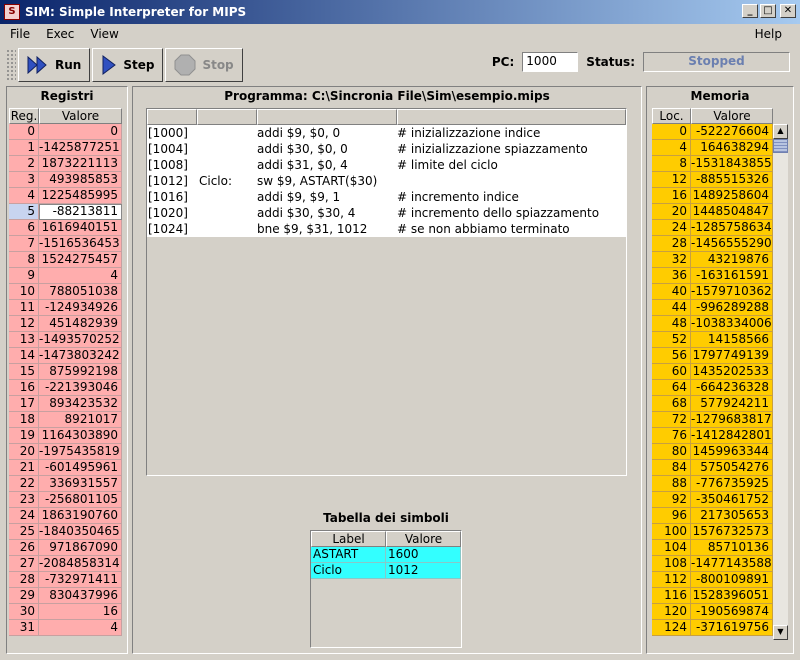  I want to click on scroll-up-icon: ▲, so click(780, 131).